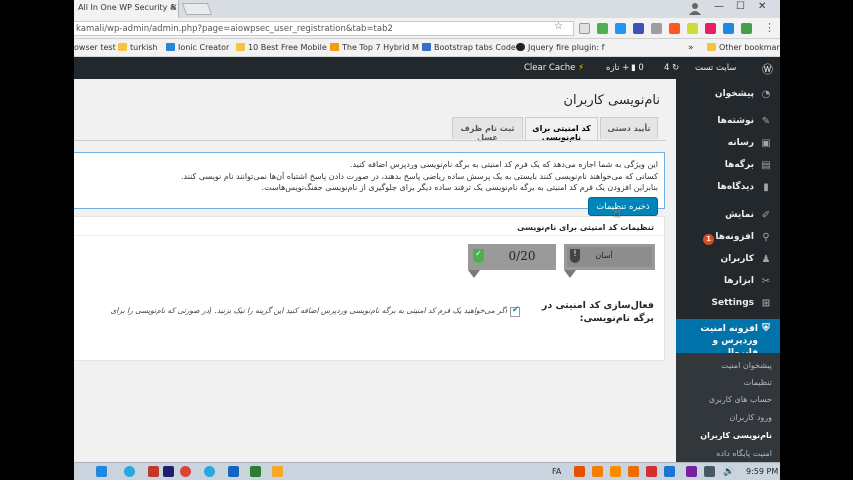 The width and height of the screenshot is (853, 480). What do you see at coordinates (728, 242) in the screenshot?
I see `menu-plugins: افزونه‌ها 1 ⚲` at bounding box center [728, 242].